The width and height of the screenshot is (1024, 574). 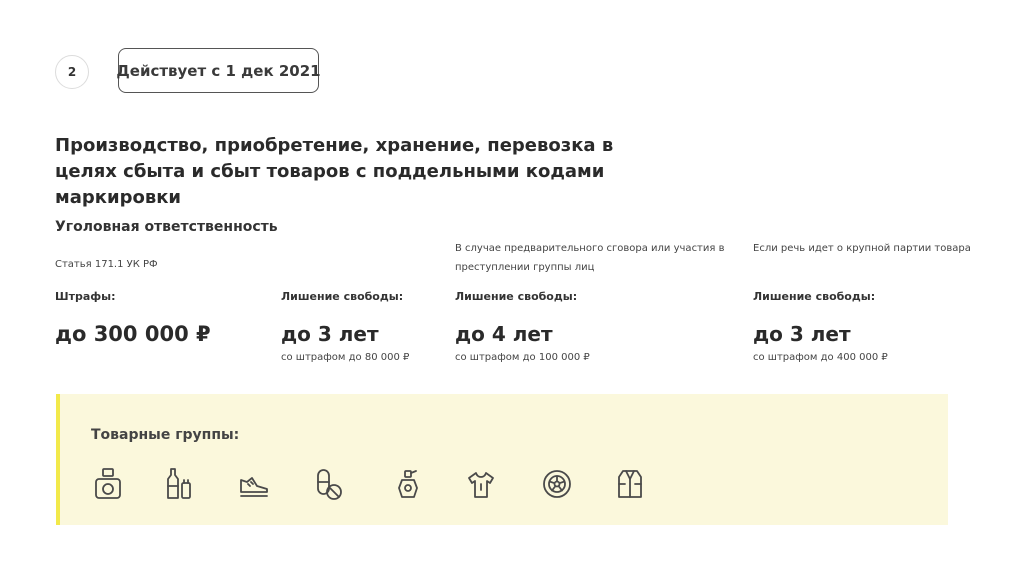 I want to click on condition-large-batch: Если речь идет о крупной партии товара, so click(x=862, y=248).